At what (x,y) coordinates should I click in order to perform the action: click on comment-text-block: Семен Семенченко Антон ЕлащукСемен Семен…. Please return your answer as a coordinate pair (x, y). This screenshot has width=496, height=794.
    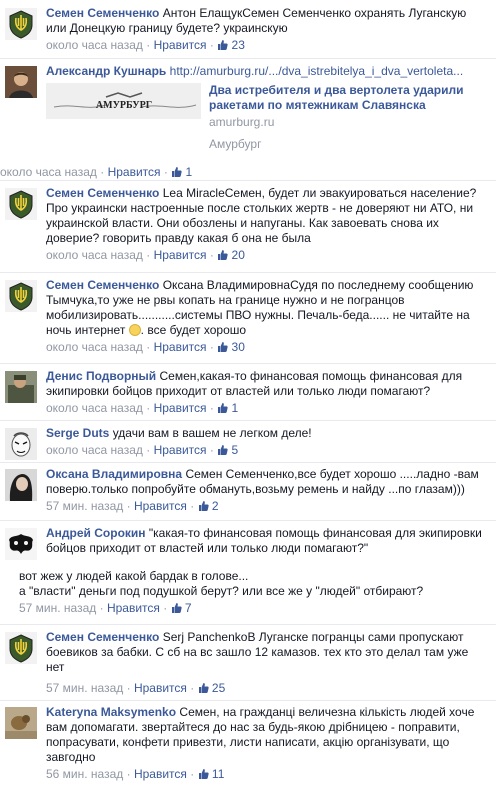
    Looking at the image, I should click on (267, 21).